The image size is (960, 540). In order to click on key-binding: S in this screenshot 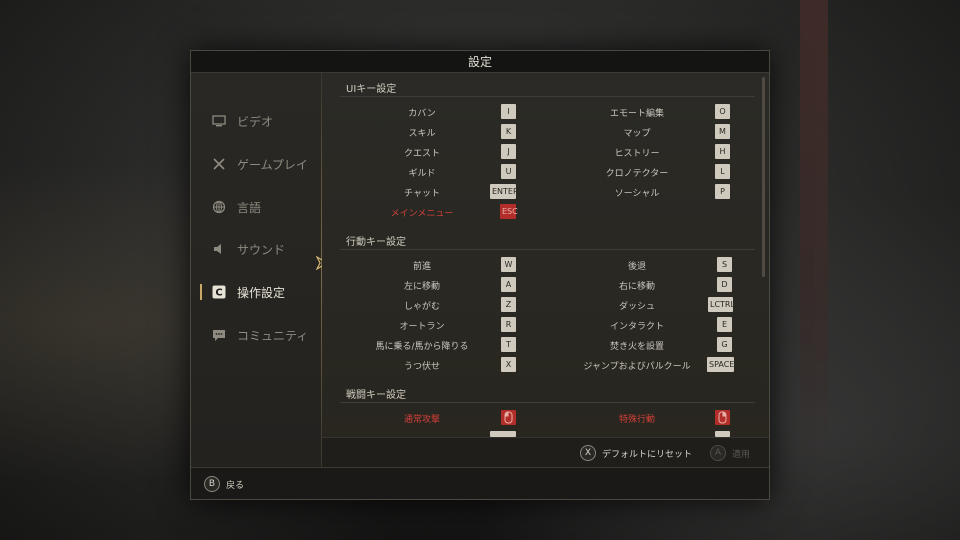, I will do `click(724, 264)`.